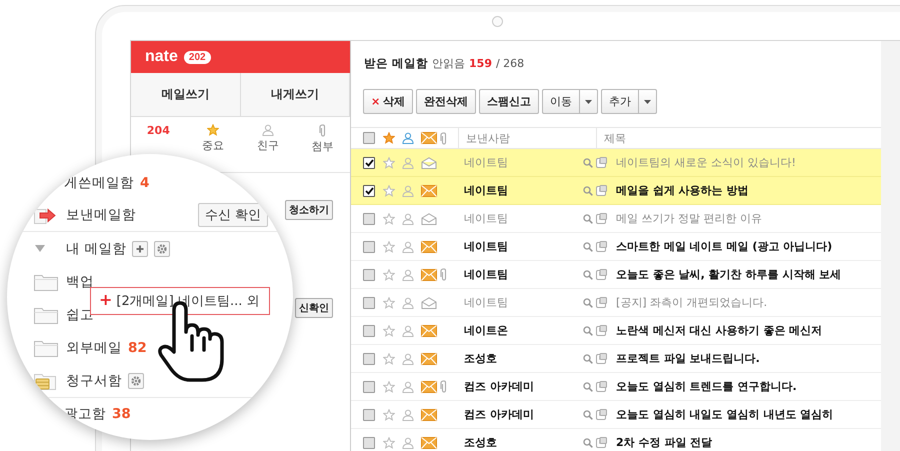  I want to click on add-folder-button, so click(140, 248).